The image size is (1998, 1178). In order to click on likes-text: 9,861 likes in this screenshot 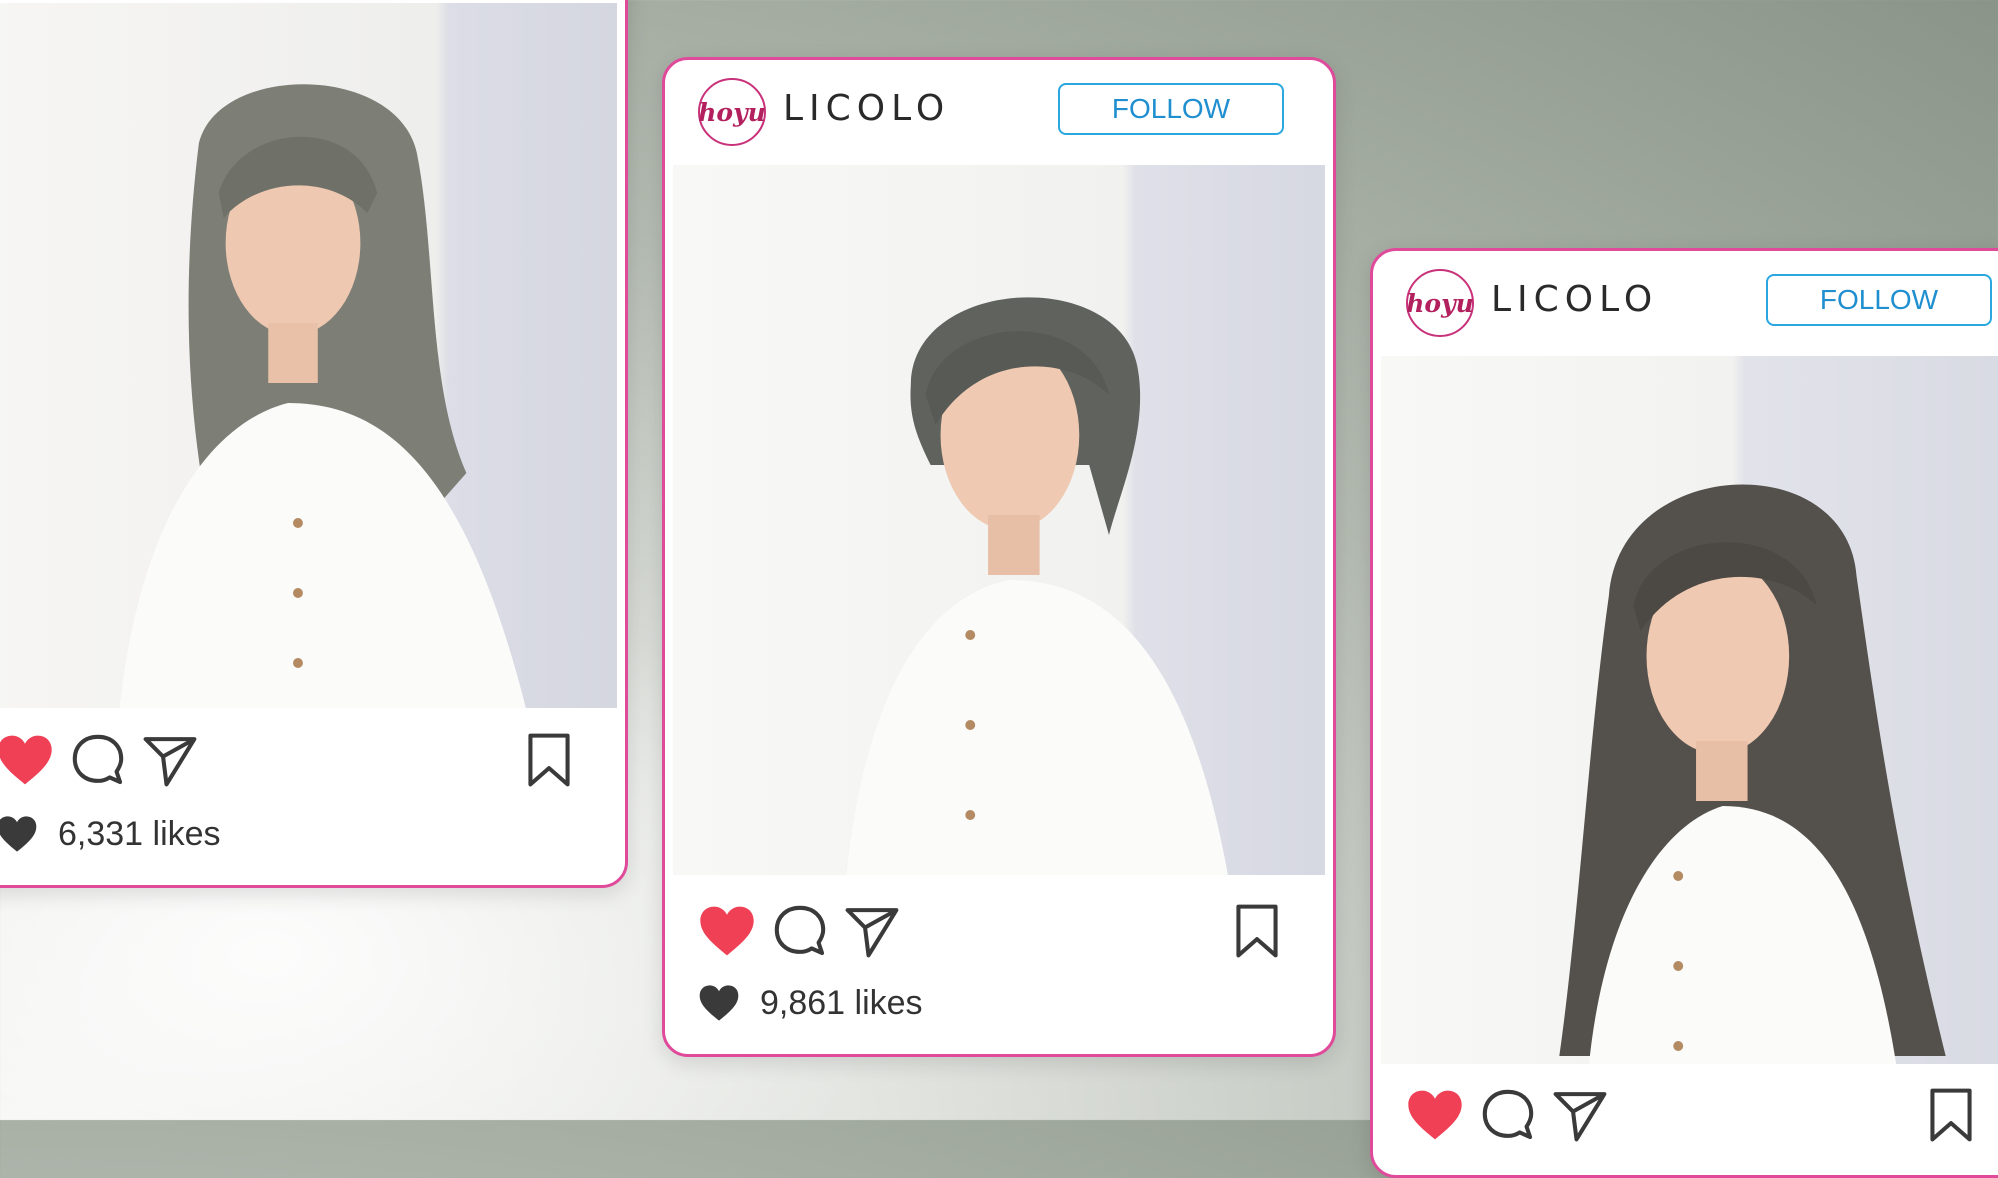, I will do `click(841, 1002)`.